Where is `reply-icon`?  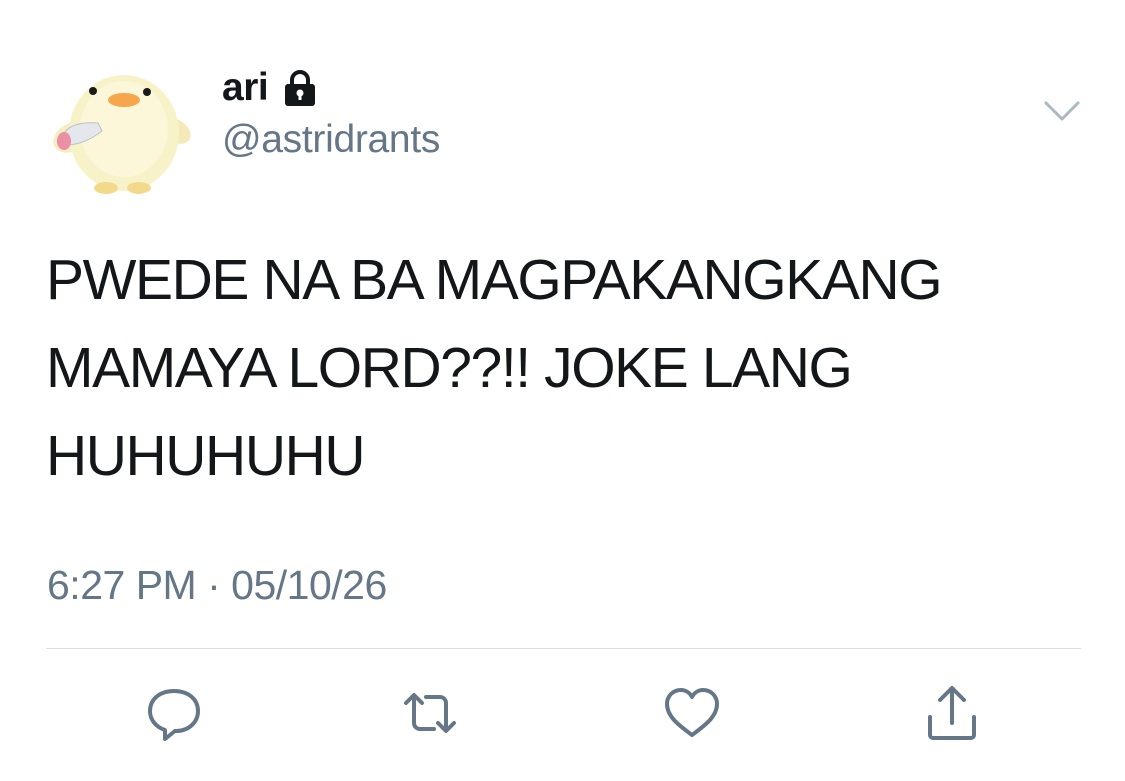 reply-icon is located at coordinates (174, 715).